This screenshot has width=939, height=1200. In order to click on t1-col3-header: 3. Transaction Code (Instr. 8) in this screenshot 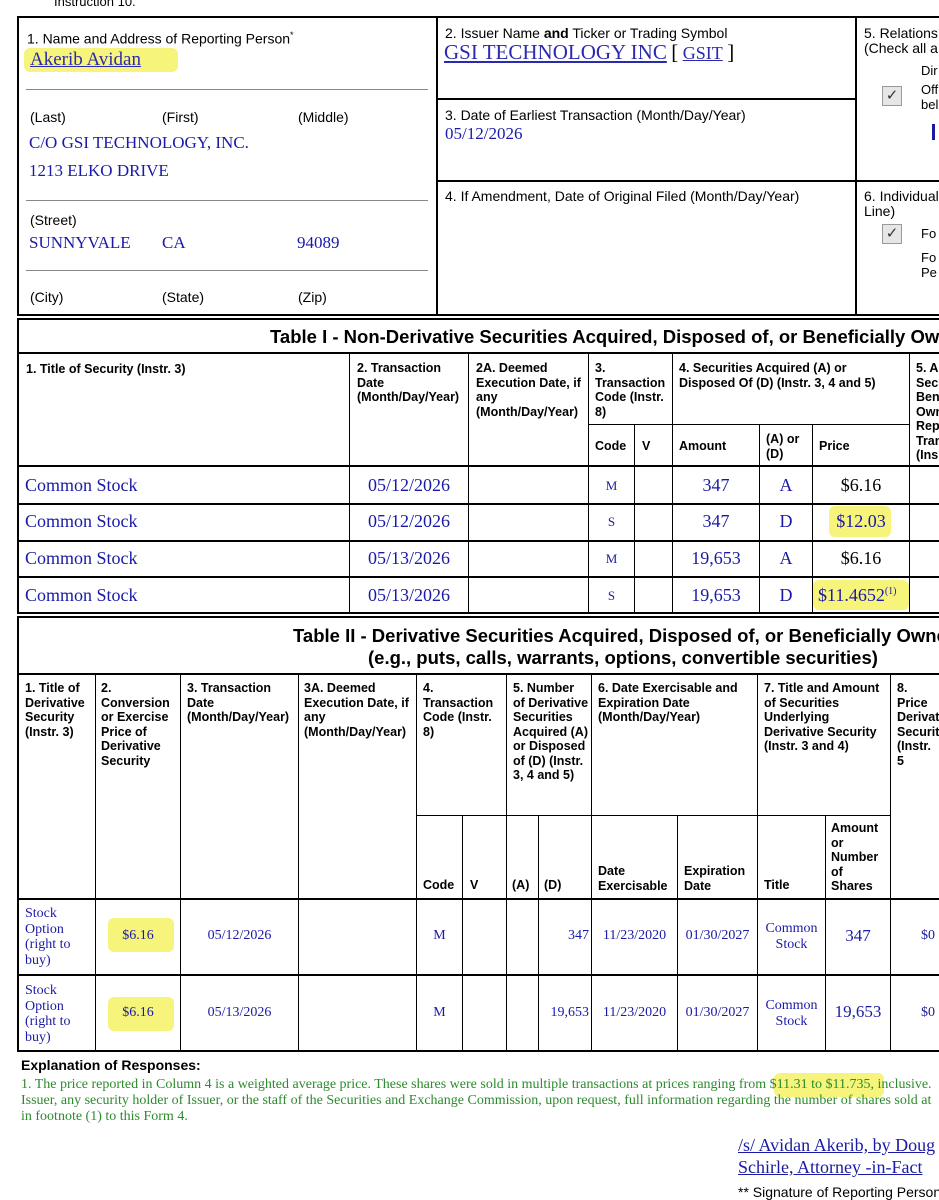, I will do `click(630, 390)`.